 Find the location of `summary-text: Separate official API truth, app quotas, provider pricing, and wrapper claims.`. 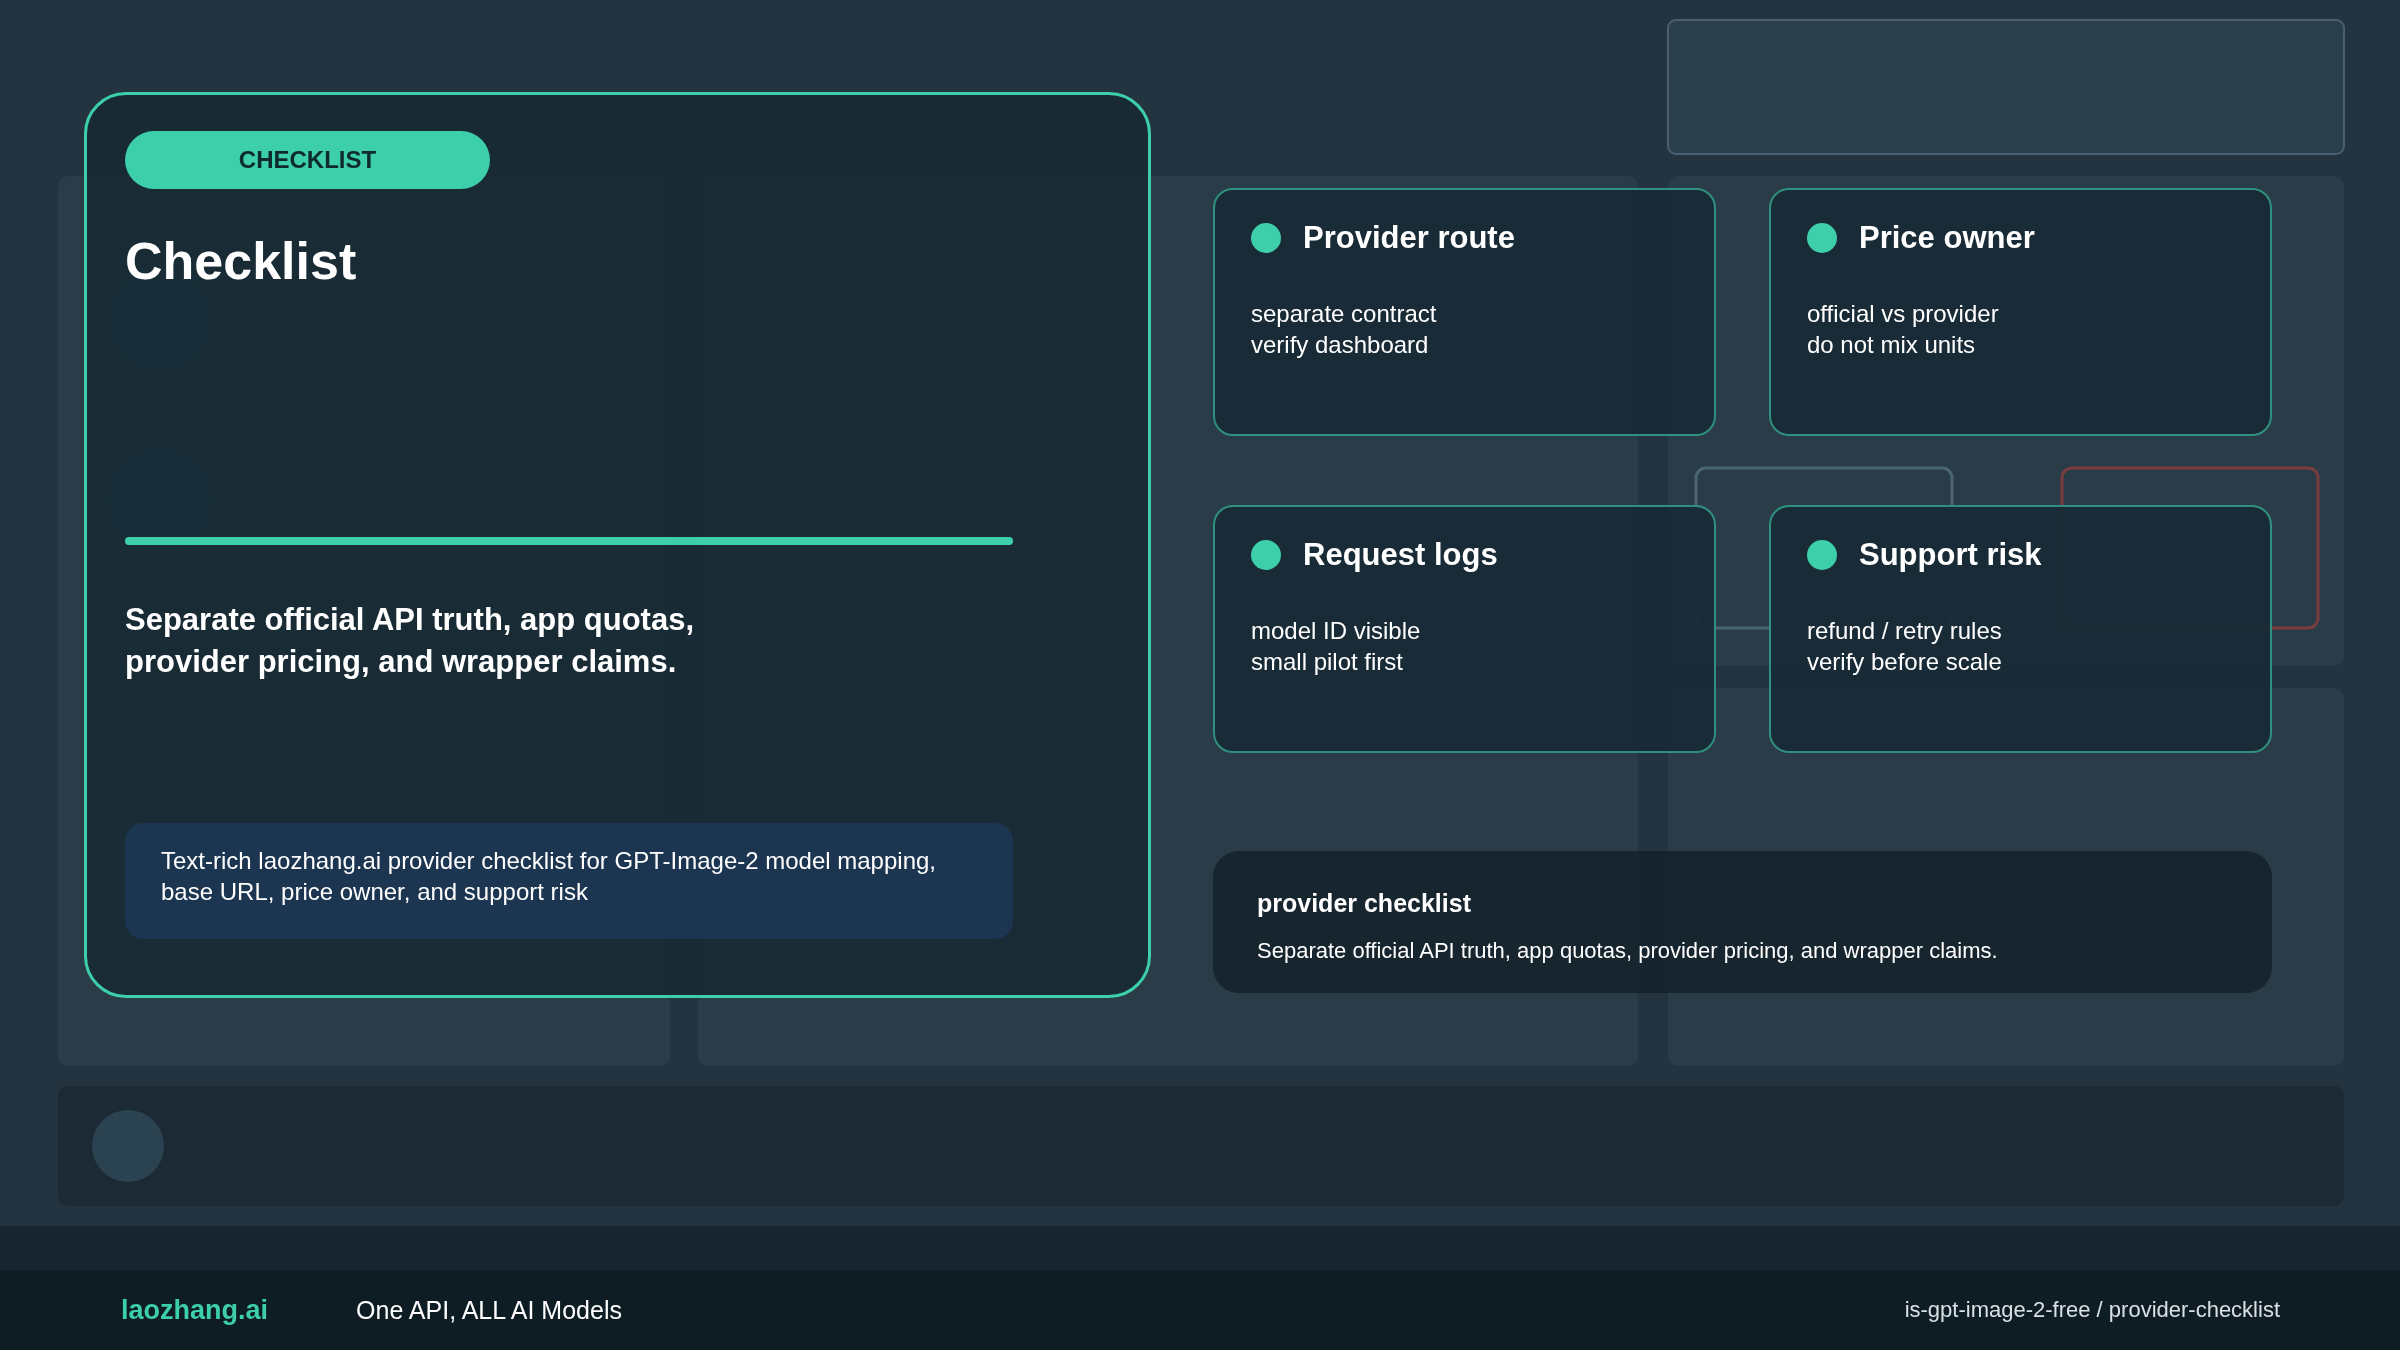

summary-text: Separate official API truth, app quotas, provider pricing, and wrapper claims. is located at coordinates (410, 641).